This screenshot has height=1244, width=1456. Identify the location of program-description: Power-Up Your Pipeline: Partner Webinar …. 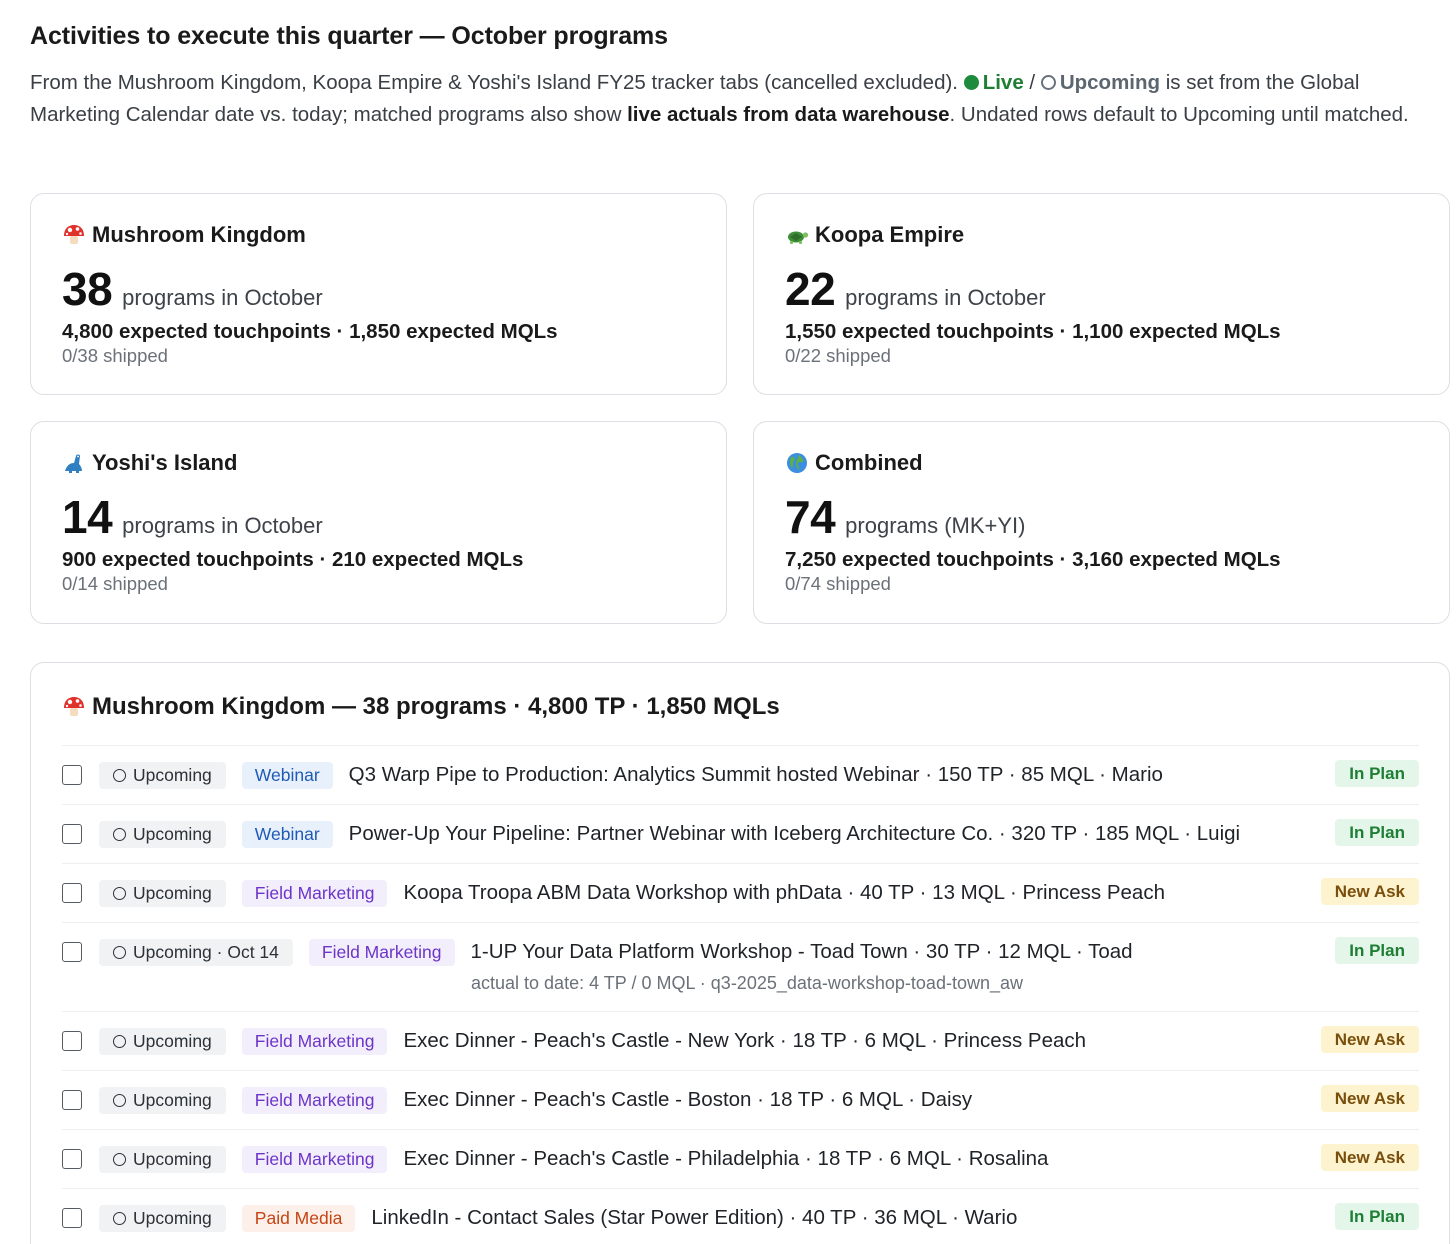
(794, 833).